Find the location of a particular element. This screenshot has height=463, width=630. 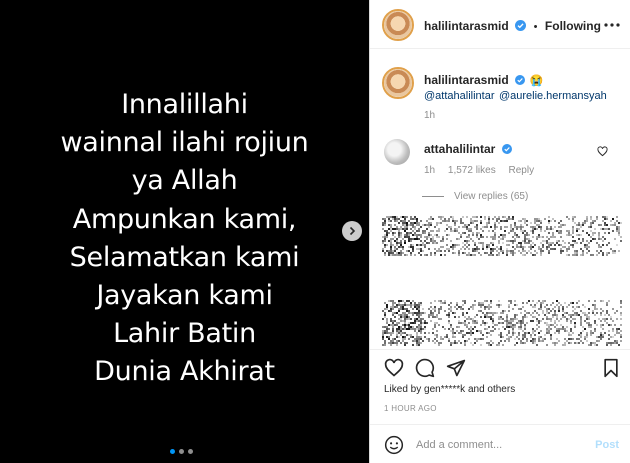

comment-icon is located at coordinates (425, 368).